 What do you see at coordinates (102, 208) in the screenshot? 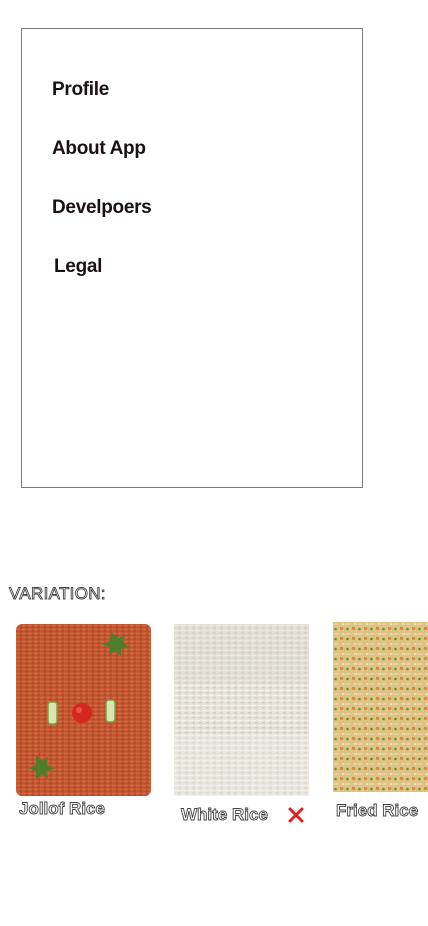
I see `menu-item-developers: Develpoers` at bounding box center [102, 208].